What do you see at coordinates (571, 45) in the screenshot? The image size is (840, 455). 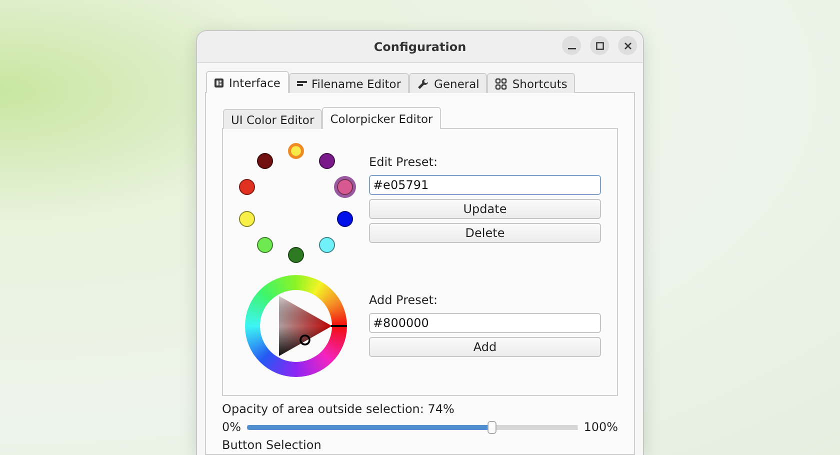 I see `minimize-button` at bounding box center [571, 45].